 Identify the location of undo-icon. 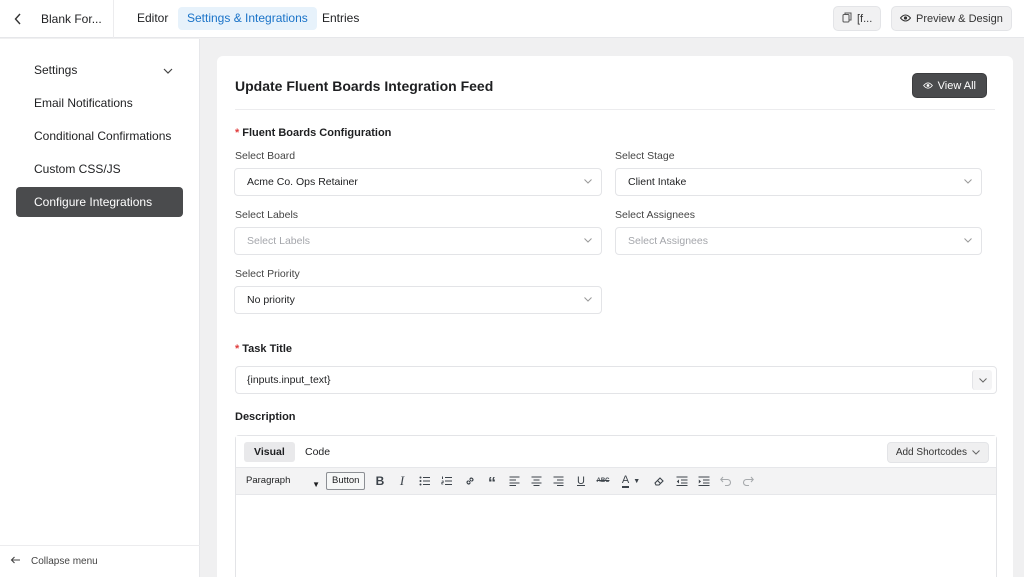
(726, 481).